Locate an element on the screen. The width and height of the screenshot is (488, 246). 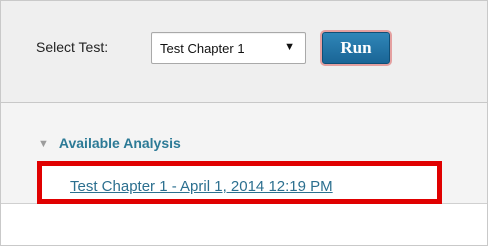
collapse-triangle-icon: ▼ is located at coordinates (43, 144).